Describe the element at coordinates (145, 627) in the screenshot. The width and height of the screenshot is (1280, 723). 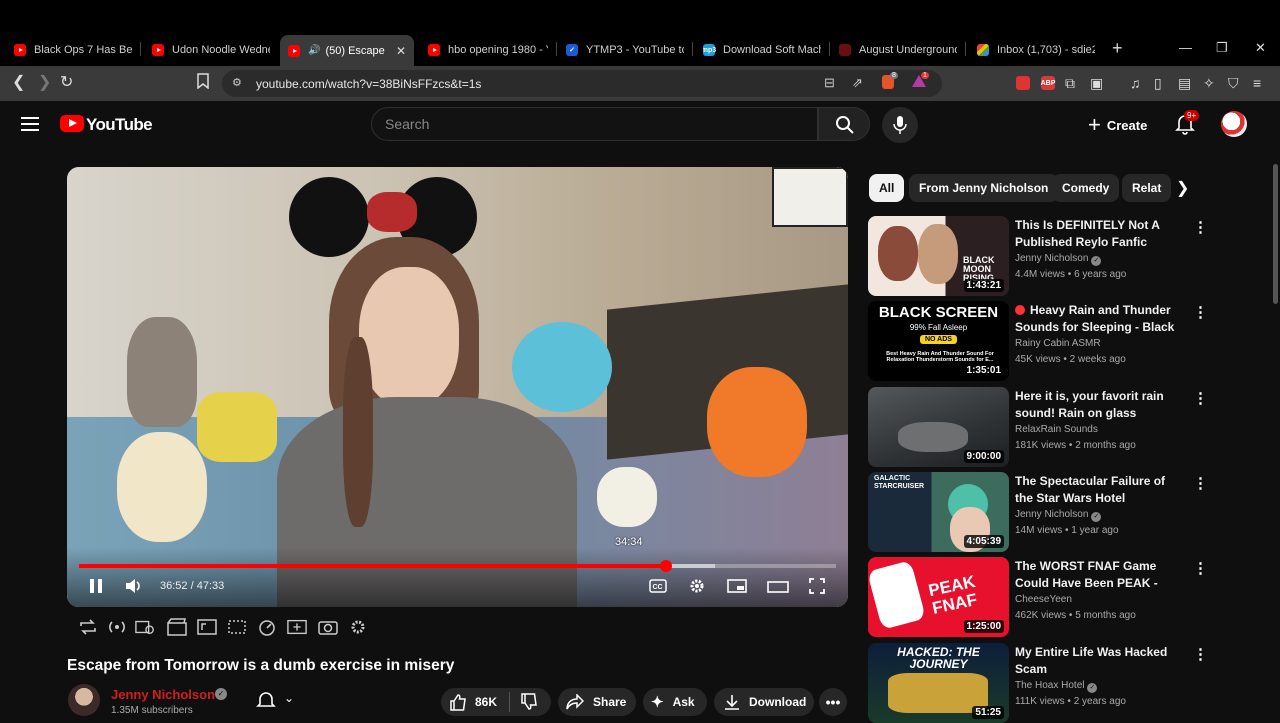
I see `watch-later-icon` at that location.